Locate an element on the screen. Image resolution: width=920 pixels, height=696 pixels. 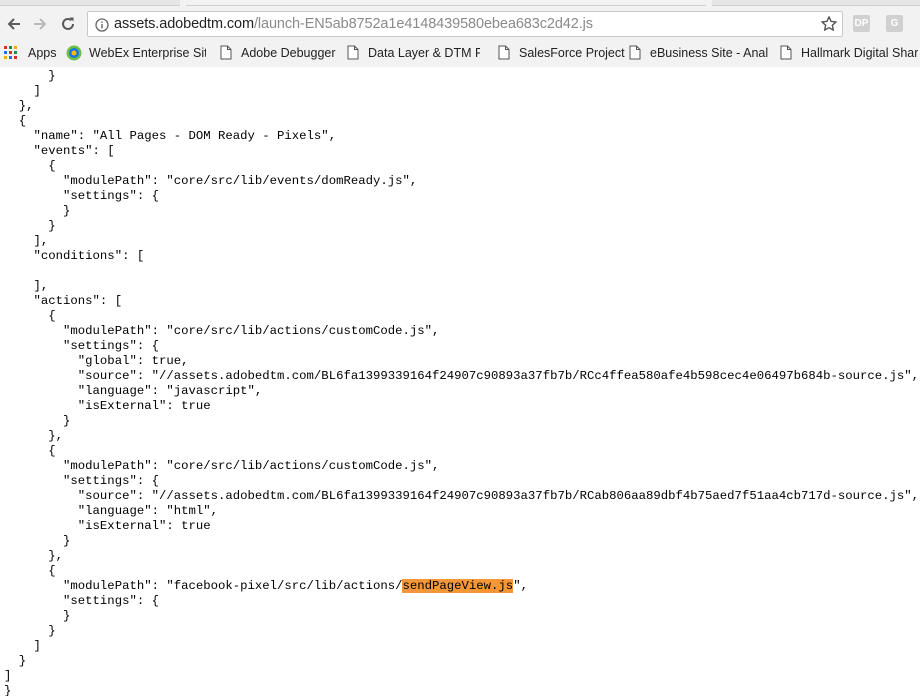
bookmark-webex: WebEx Enterprise Site is located at coordinates (136, 52).